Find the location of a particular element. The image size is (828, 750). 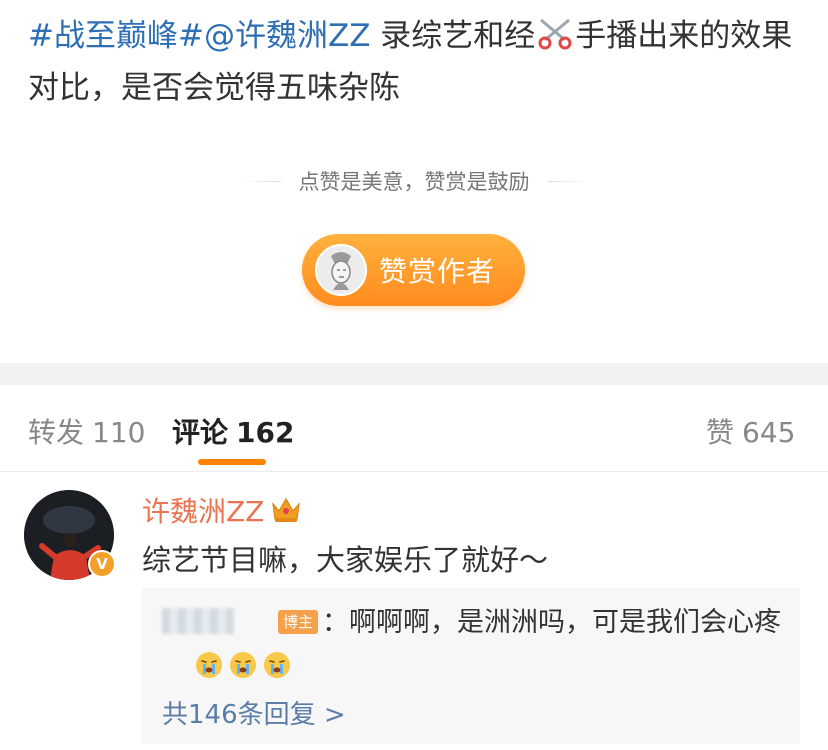

active-tab-indicator is located at coordinates (232, 462).